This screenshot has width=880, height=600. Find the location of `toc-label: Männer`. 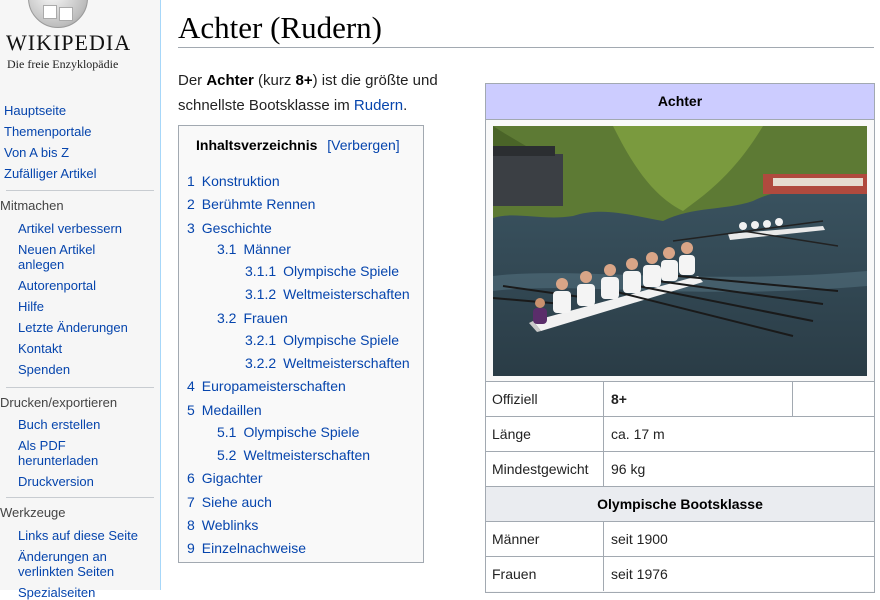

toc-label: Männer is located at coordinates (267, 249).